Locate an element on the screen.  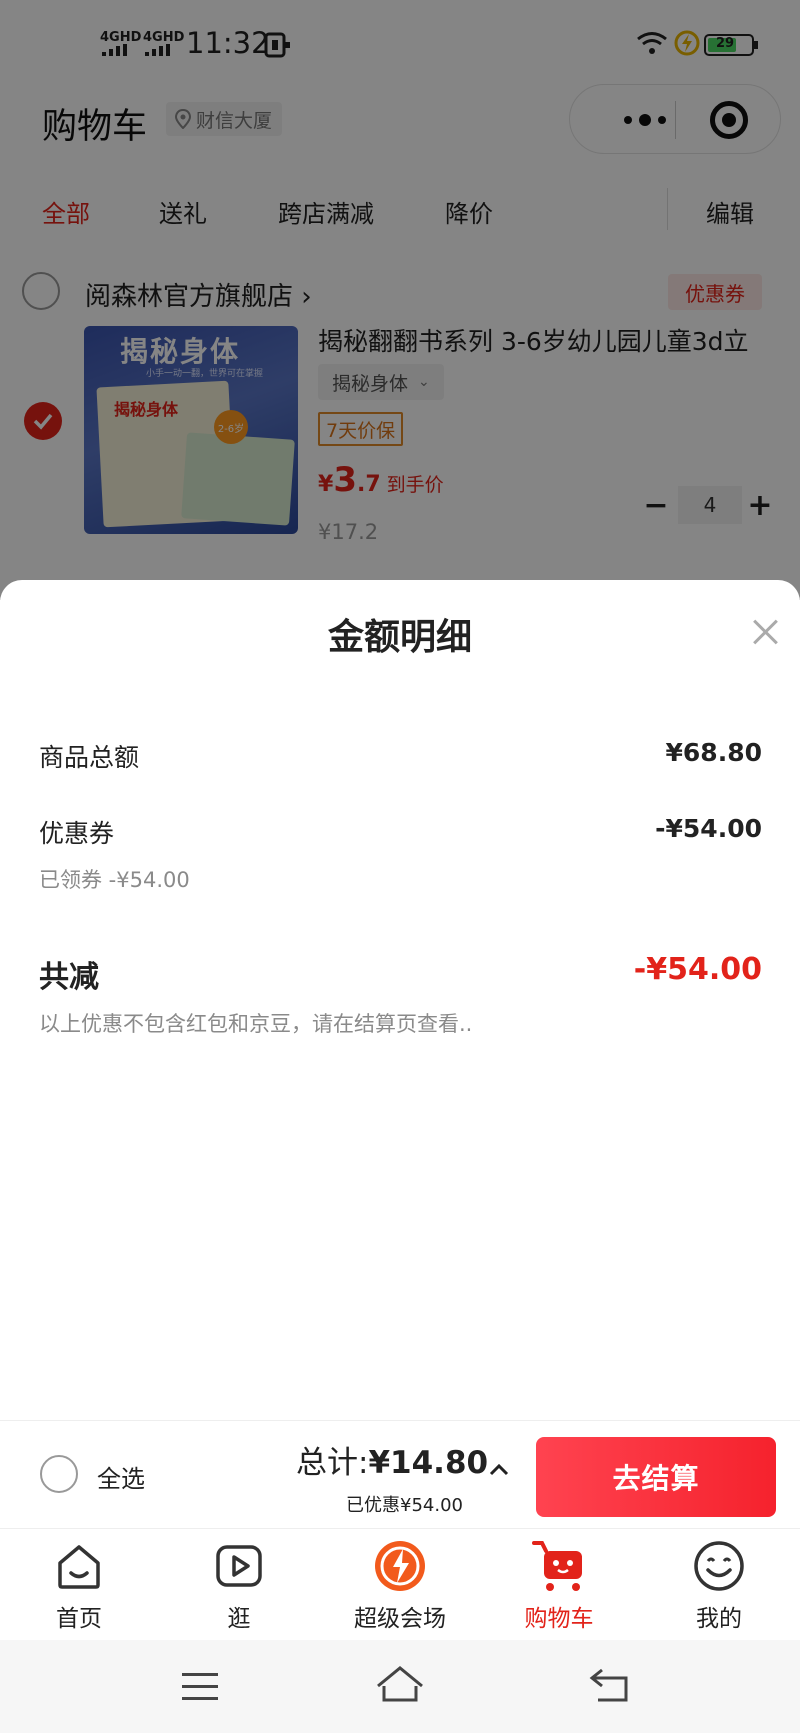
total-reduce-value: -¥54.00 is located at coordinates (697, 969).